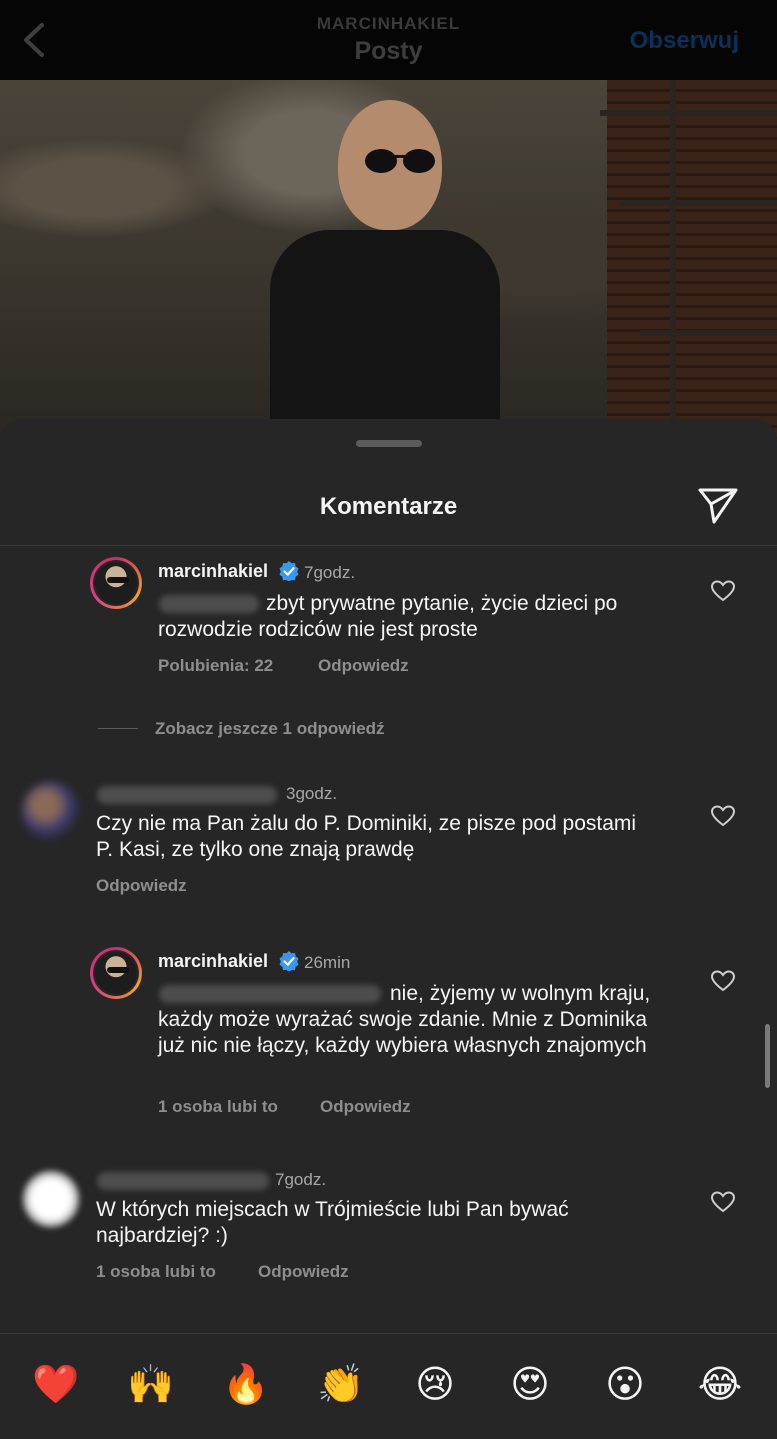 The height and width of the screenshot is (1439, 777). I want to click on sheet-drag-handle, so click(389, 443).